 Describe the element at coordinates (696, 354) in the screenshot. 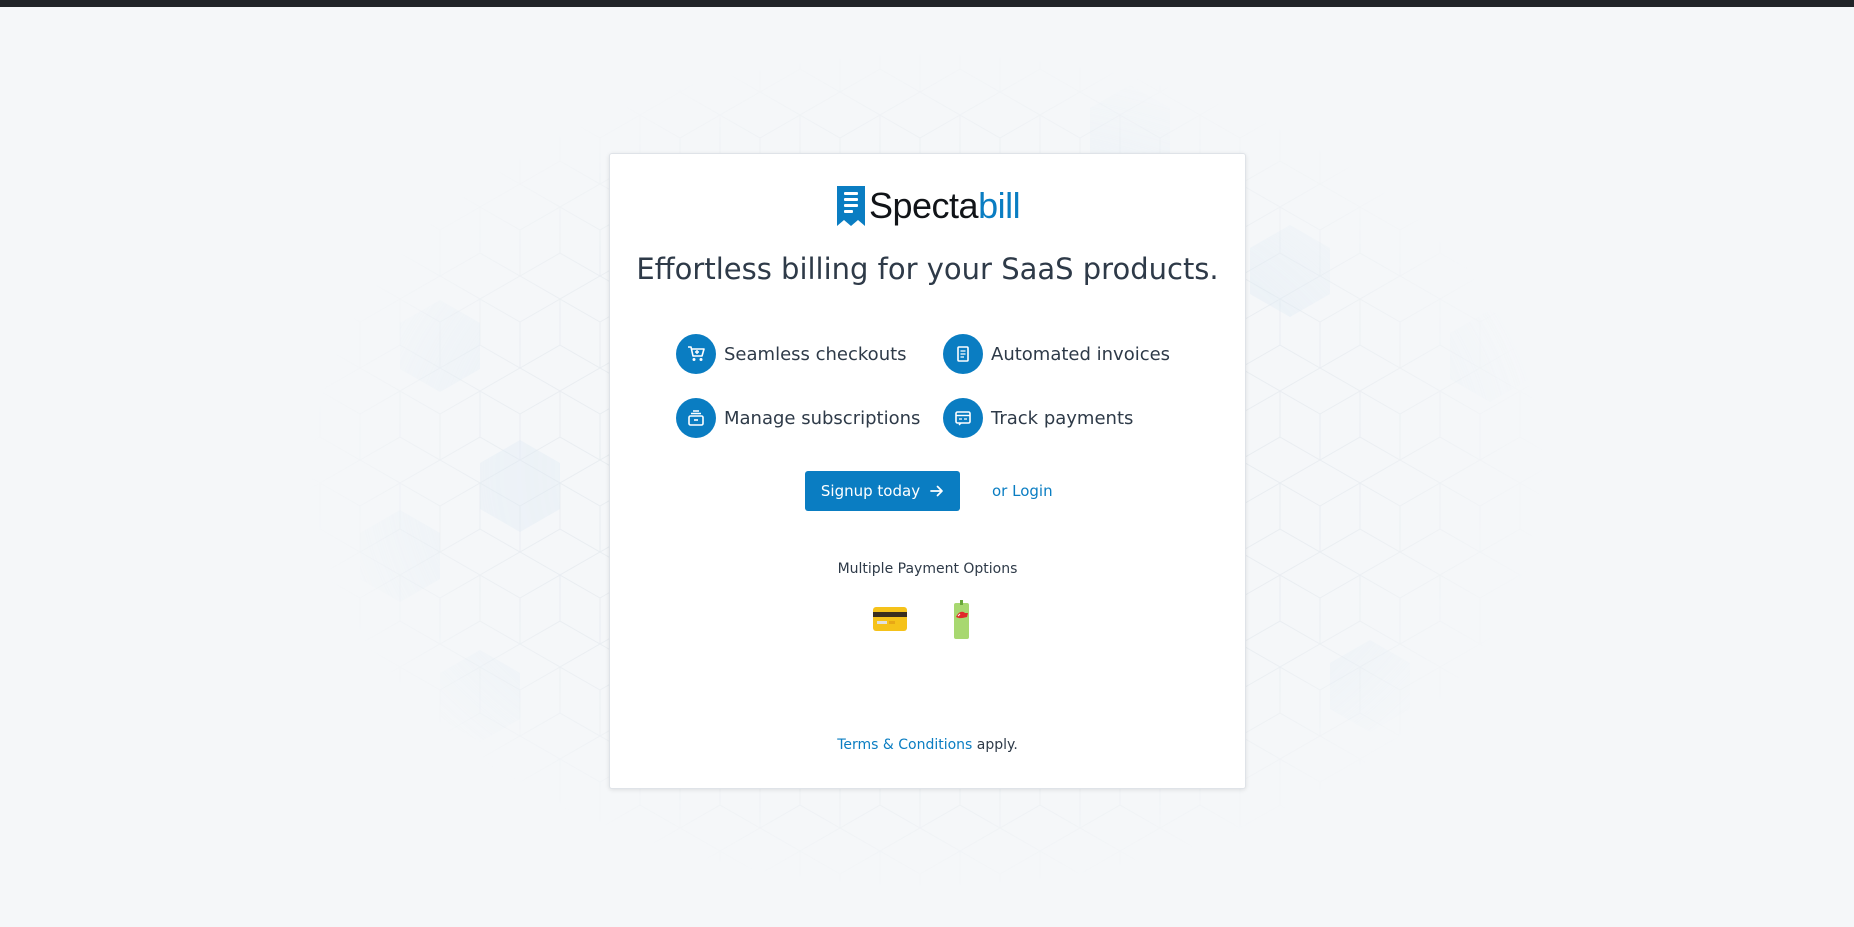

I see `cart-icon` at that location.